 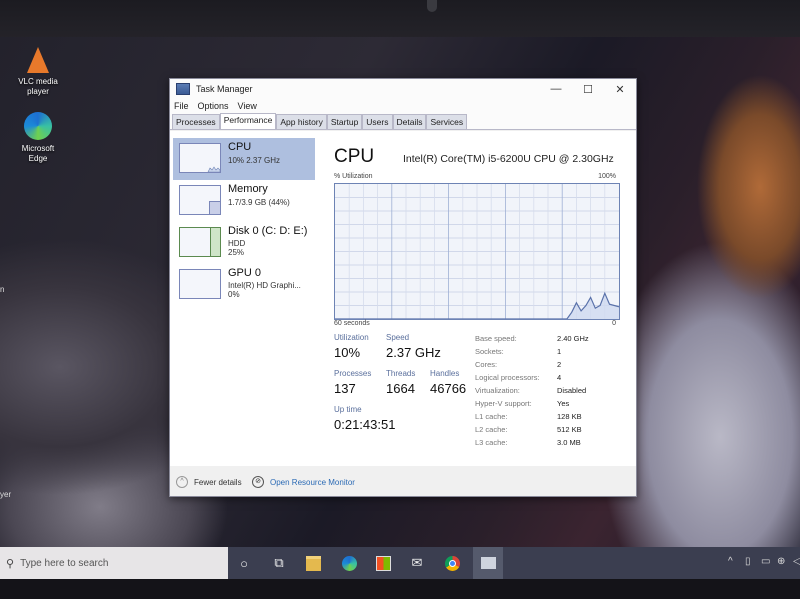 What do you see at coordinates (607, 176) in the screenshot?
I see `utilization-max-label: 100%` at bounding box center [607, 176].